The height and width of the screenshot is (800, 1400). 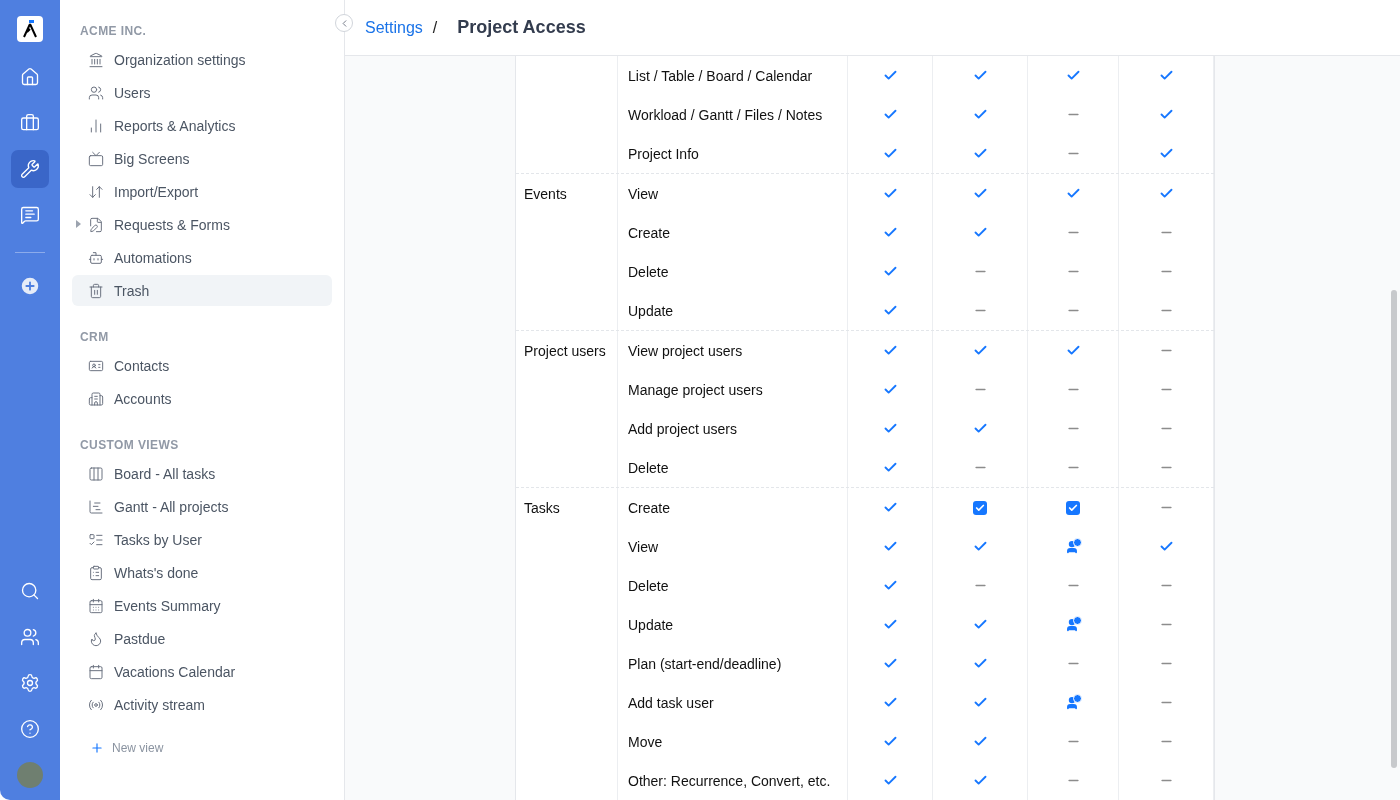 I want to click on list-icon, so click(x=96, y=539).